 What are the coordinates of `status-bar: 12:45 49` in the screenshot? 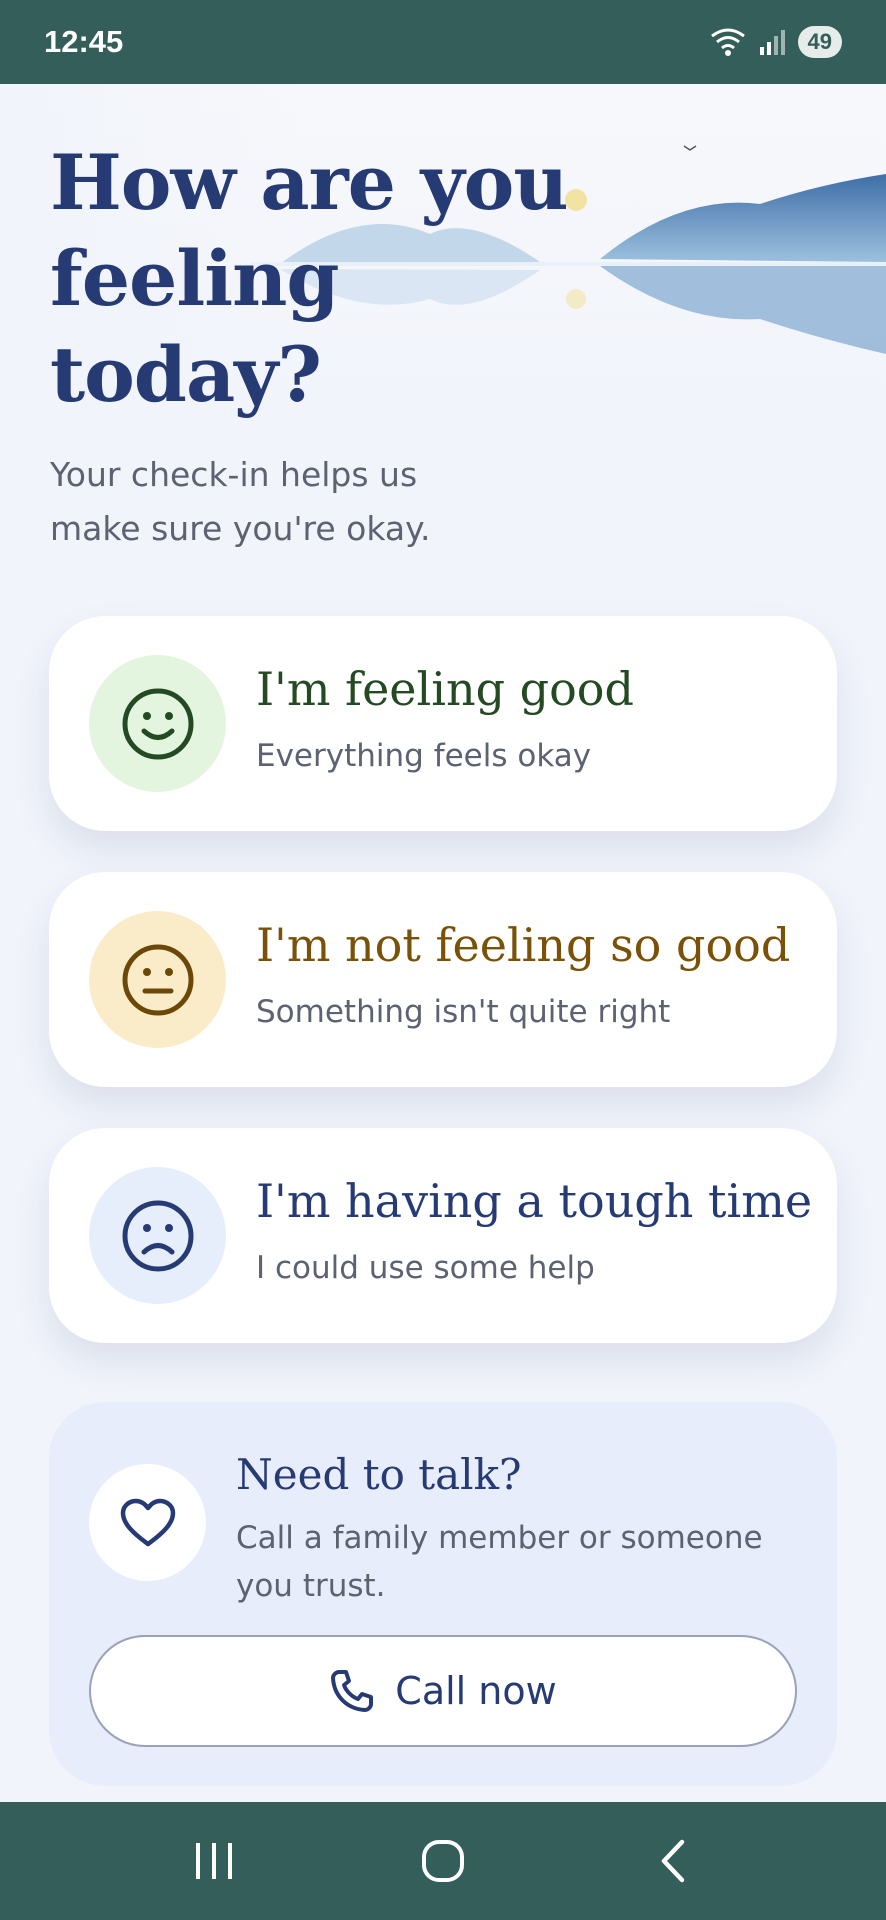 It's located at (443, 42).